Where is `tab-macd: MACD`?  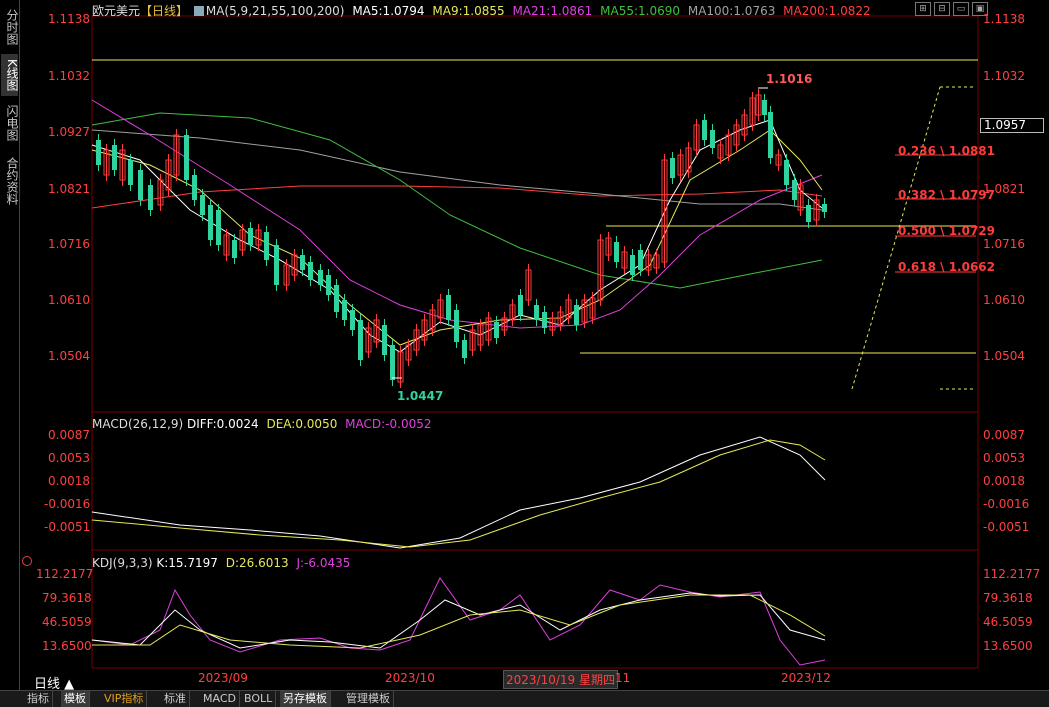
tab-macd: MACD is located at coordinates (220, 699).